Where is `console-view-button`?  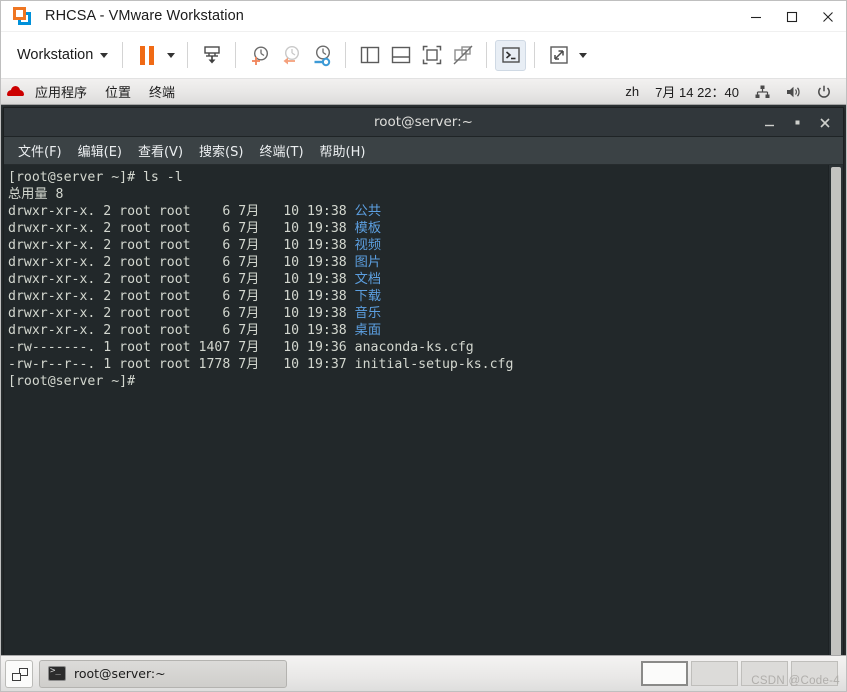
console-view-button is located at coordinates (511, 55).